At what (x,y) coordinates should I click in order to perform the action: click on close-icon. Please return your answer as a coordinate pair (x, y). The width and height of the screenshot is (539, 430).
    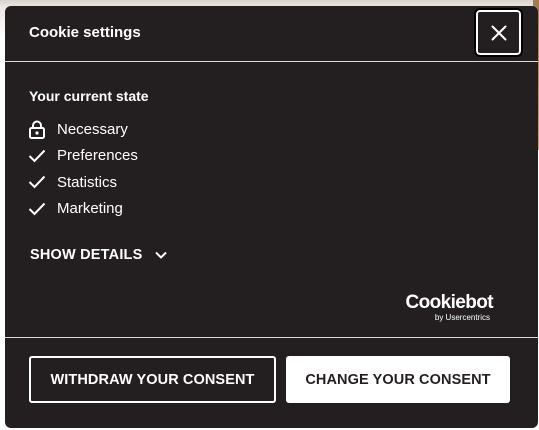
    Looking at the image, I should click on (498, 32).